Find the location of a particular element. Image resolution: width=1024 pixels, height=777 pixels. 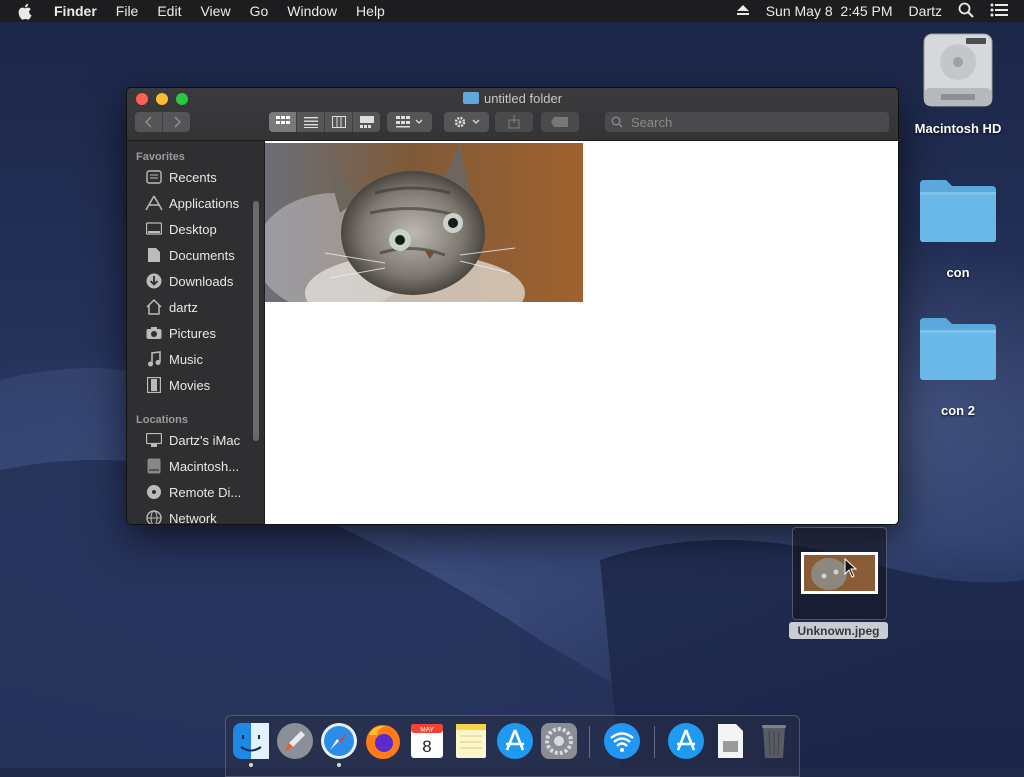

share-button is located at coordinates (514, 122).